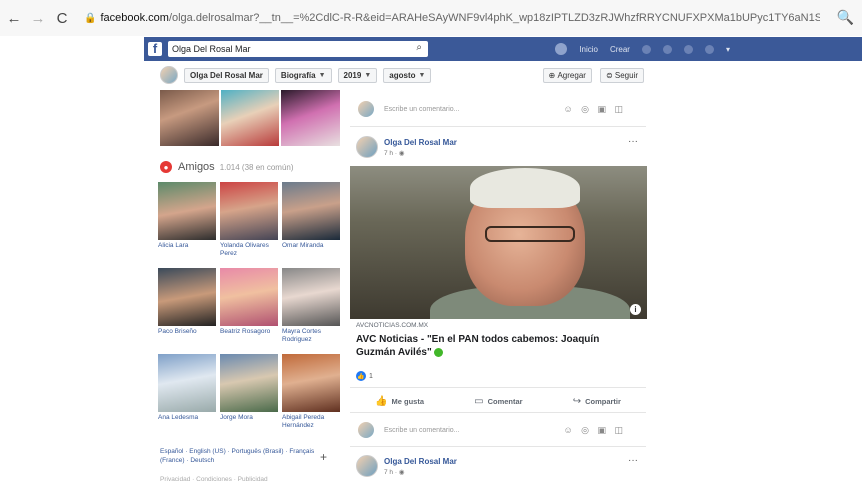 This screenshot has height=486, width=862. Describe the element at coordinates (361, 376) in the screenshot. I see `like-reaction-icon: 👍` at that location.